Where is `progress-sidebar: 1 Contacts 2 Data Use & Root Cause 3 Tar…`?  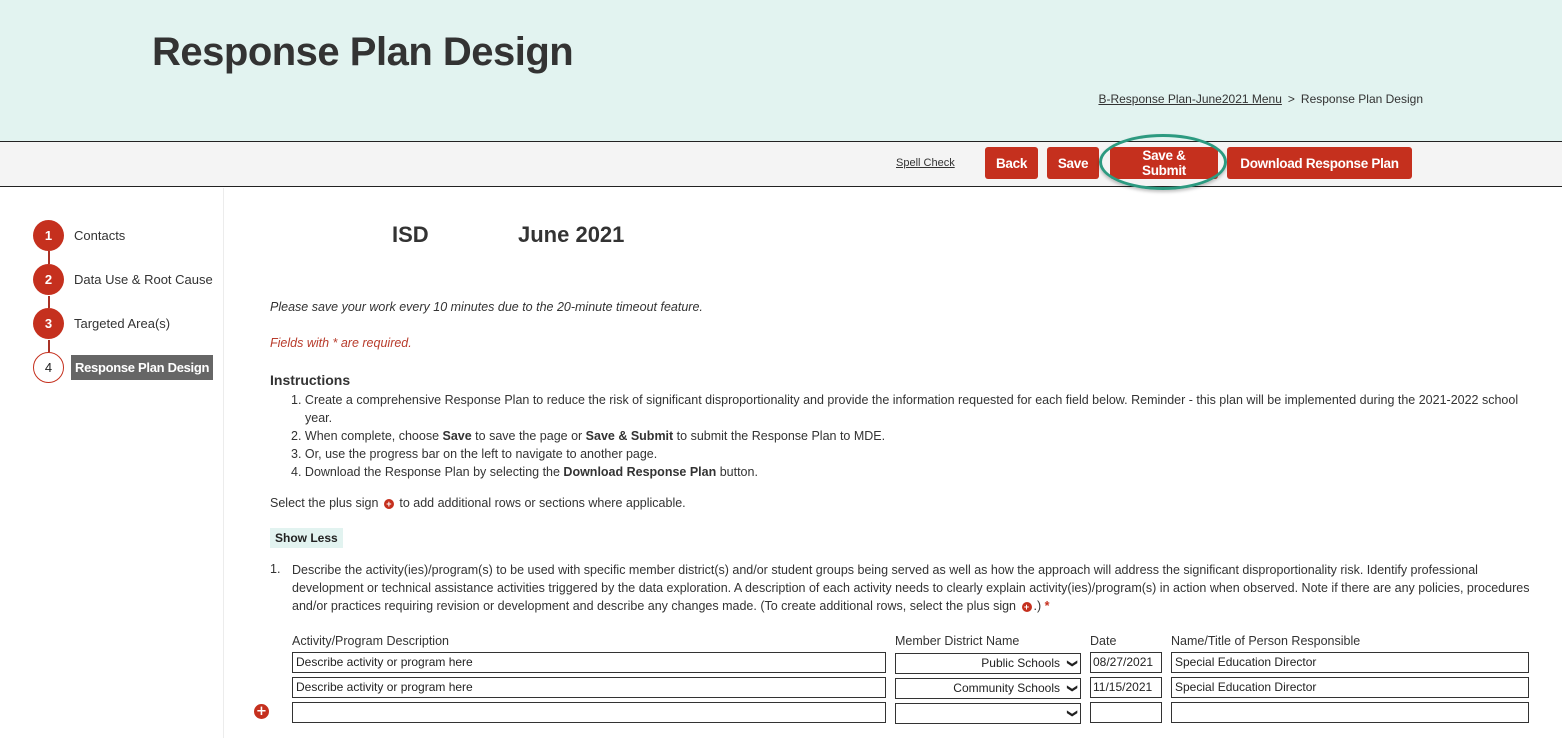
progress-sidebar: 1 Contacts 2 Data Use & Root Cause 3 Tar… is located at coordinates (112, 463).